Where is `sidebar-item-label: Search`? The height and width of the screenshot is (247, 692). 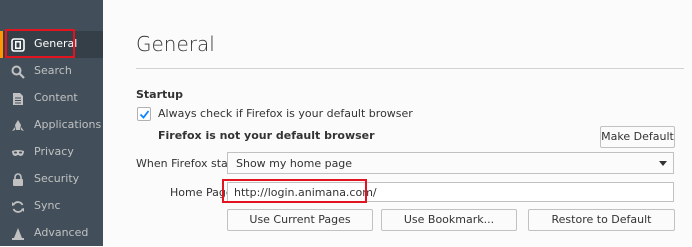
sidebar-item-label: Search is located at coordinates (53, 70).